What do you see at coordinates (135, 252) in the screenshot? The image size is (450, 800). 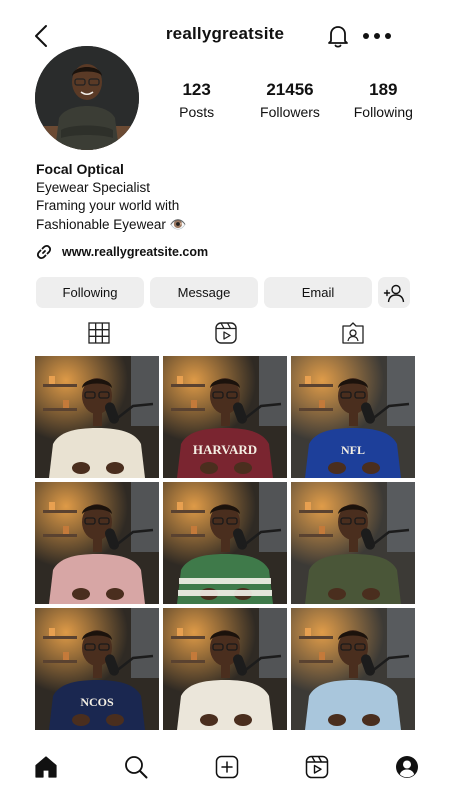 I see `website-link-text: www.reallygreatsite.com` at bounding box center [135, 252].